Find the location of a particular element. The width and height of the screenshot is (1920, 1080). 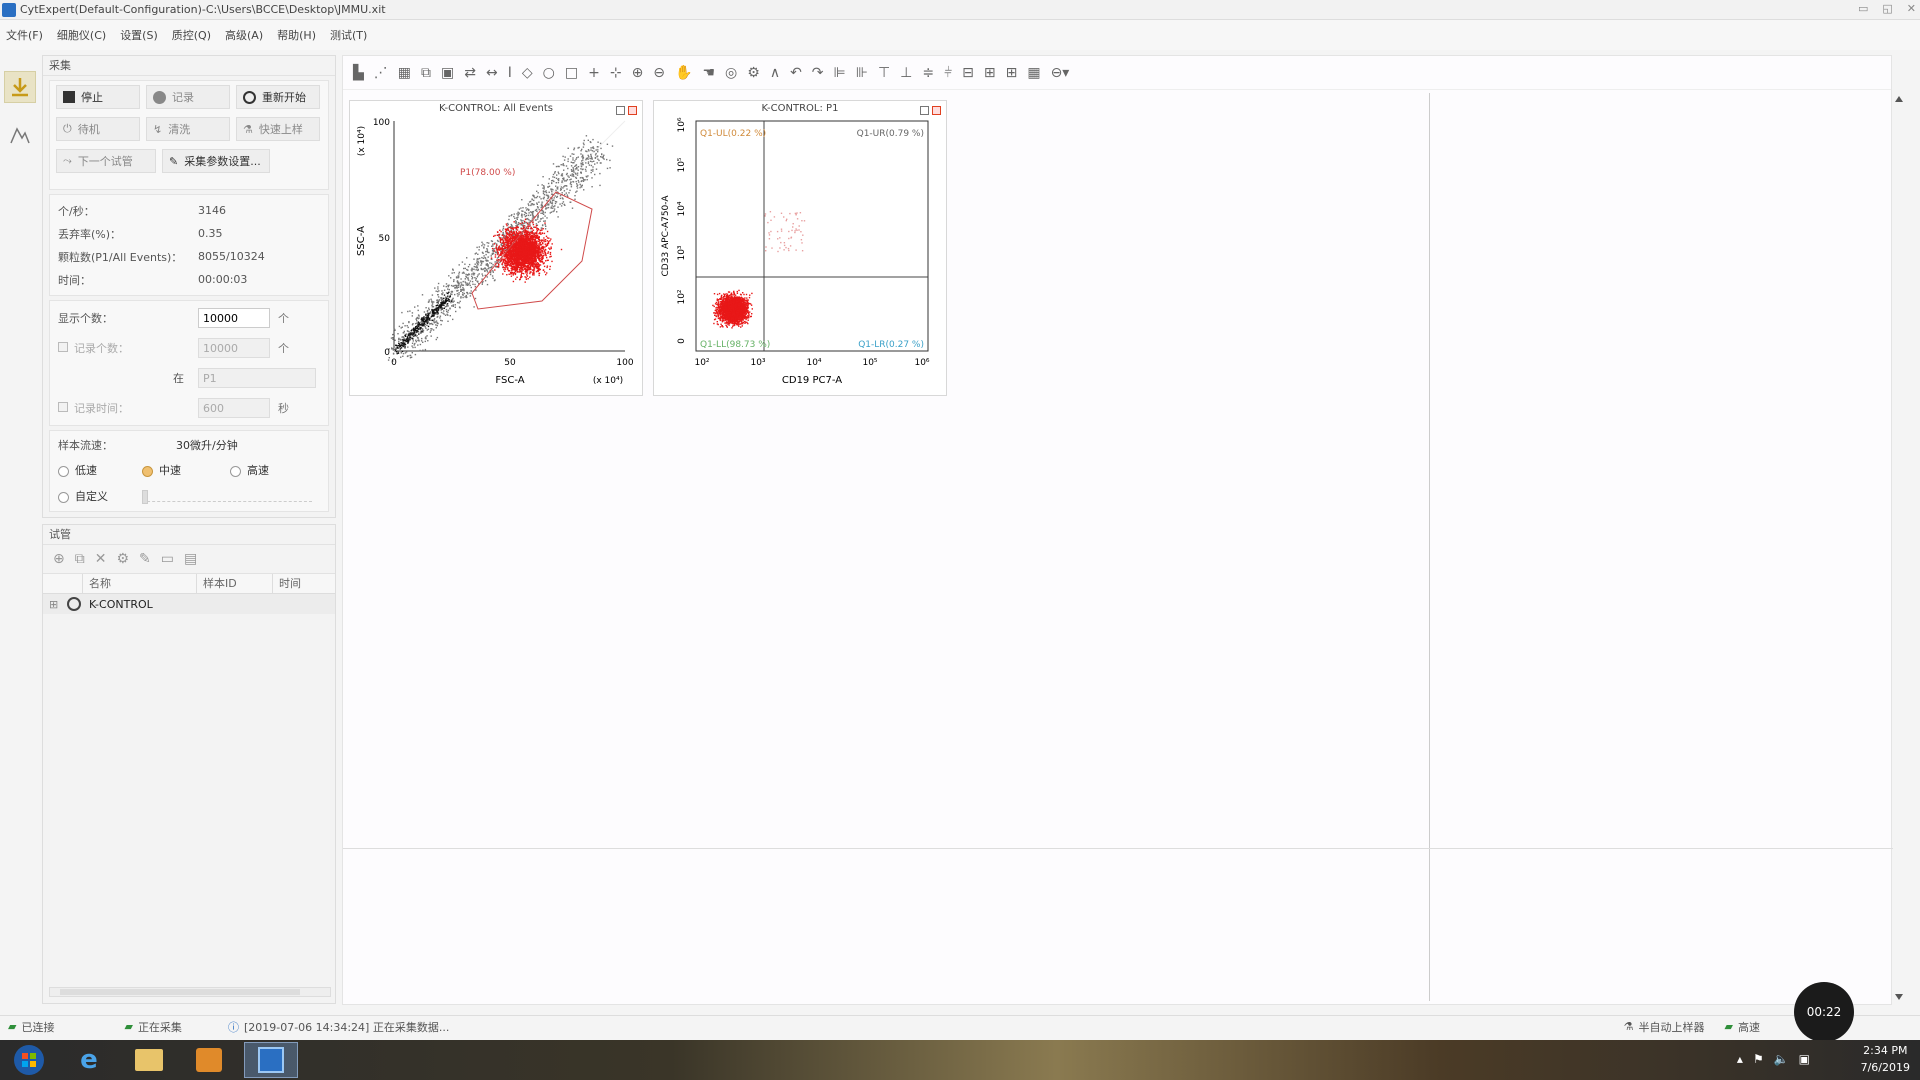

distribute-h-icon: ⫩ is located at coordinates (948, 73).